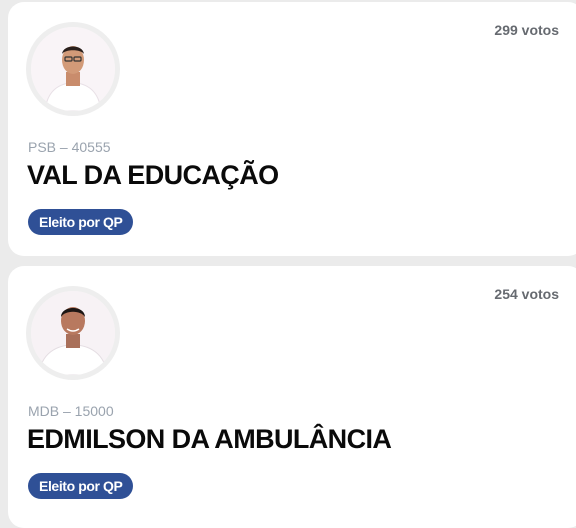 The width and height of the screenshot is (576, 528). What do you see at coordinates (69, 147) in the screenshot?
I see `party-number: PSB – 40555` at bounding box center [69, 147].